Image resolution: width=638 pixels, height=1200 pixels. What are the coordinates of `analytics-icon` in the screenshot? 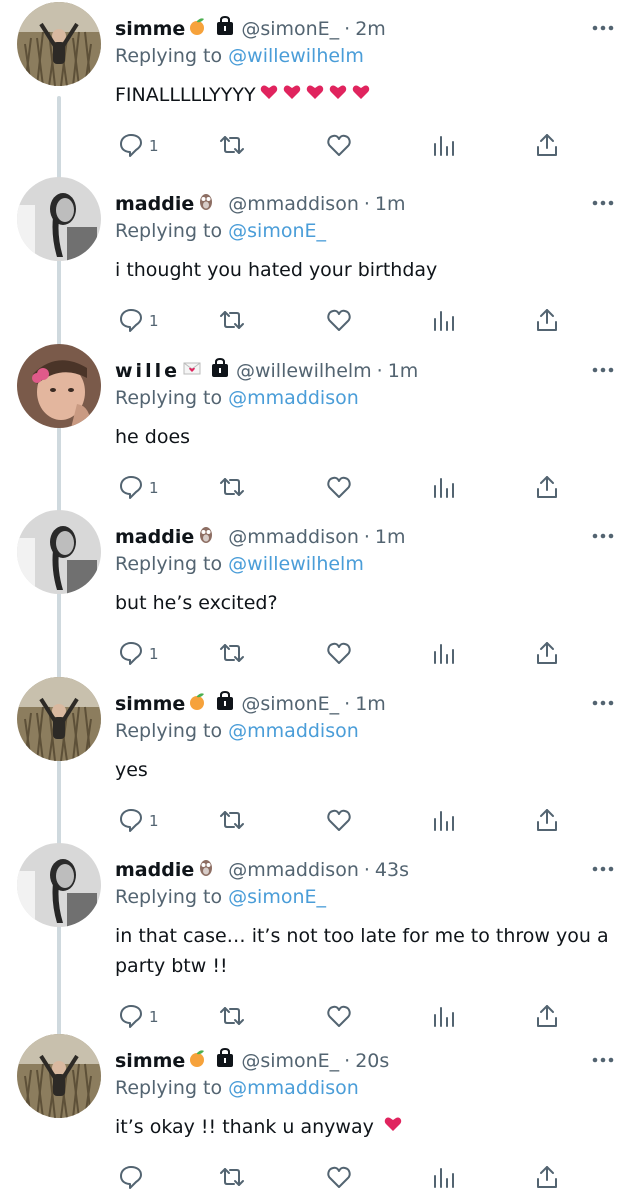 It's located at (444, 320).